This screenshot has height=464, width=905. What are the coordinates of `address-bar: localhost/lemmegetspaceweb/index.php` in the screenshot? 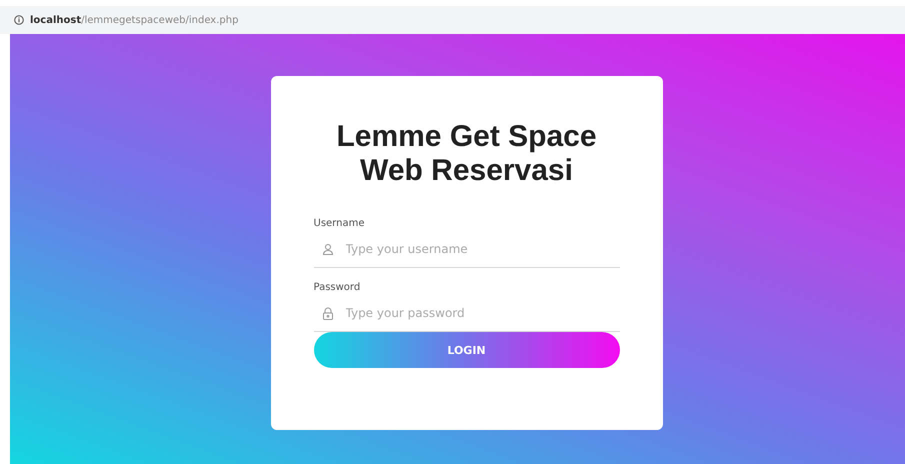 It's located at (452, 20).